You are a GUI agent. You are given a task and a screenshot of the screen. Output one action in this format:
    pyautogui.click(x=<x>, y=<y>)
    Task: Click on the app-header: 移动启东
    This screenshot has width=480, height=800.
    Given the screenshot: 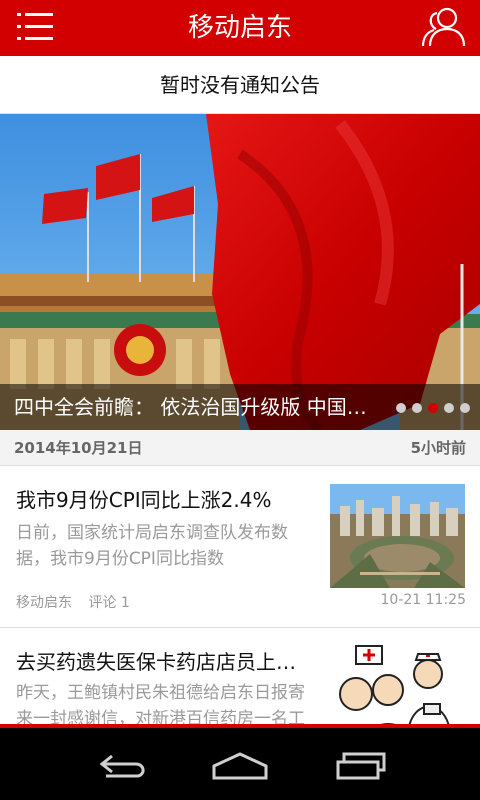 What is the action you would take?
    pyautogui.click(x=240, y=28)
    